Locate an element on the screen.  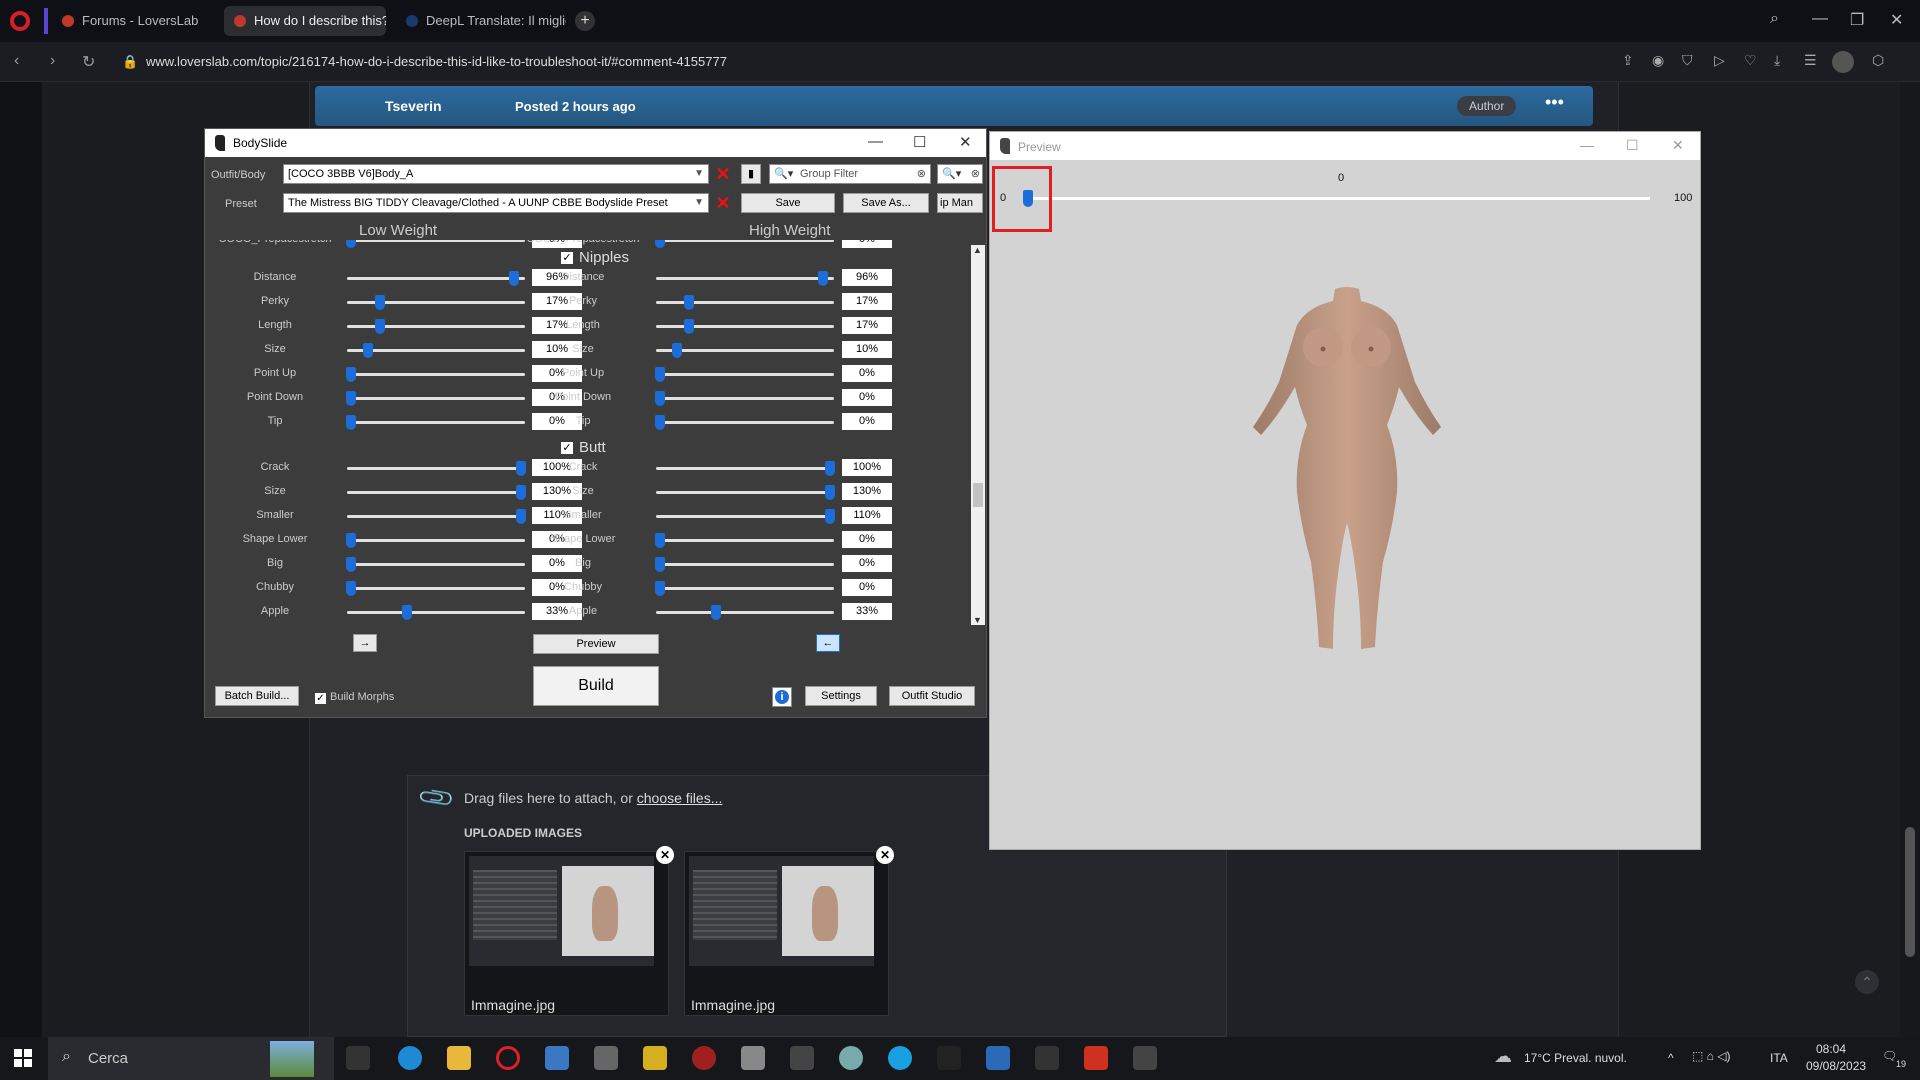
clear-outfit-icon: ✕ is located at coordinates (723, 174).